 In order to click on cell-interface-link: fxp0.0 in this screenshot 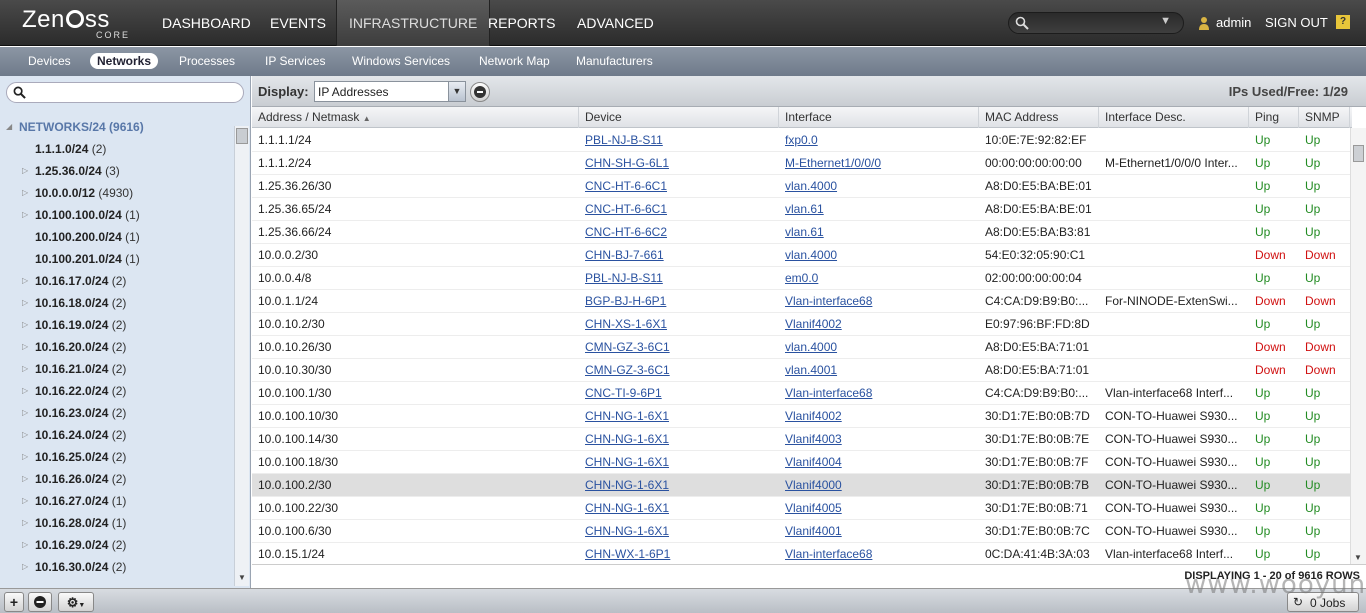, I will do `click(879, 140)`.